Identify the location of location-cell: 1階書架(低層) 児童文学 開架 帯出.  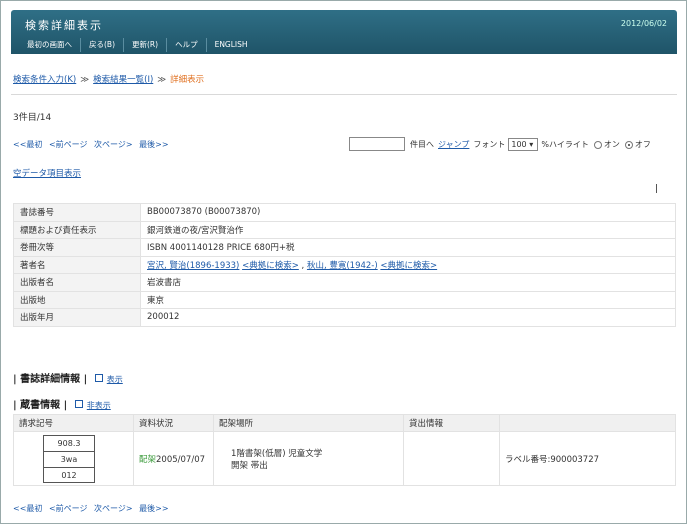
(308, 458).